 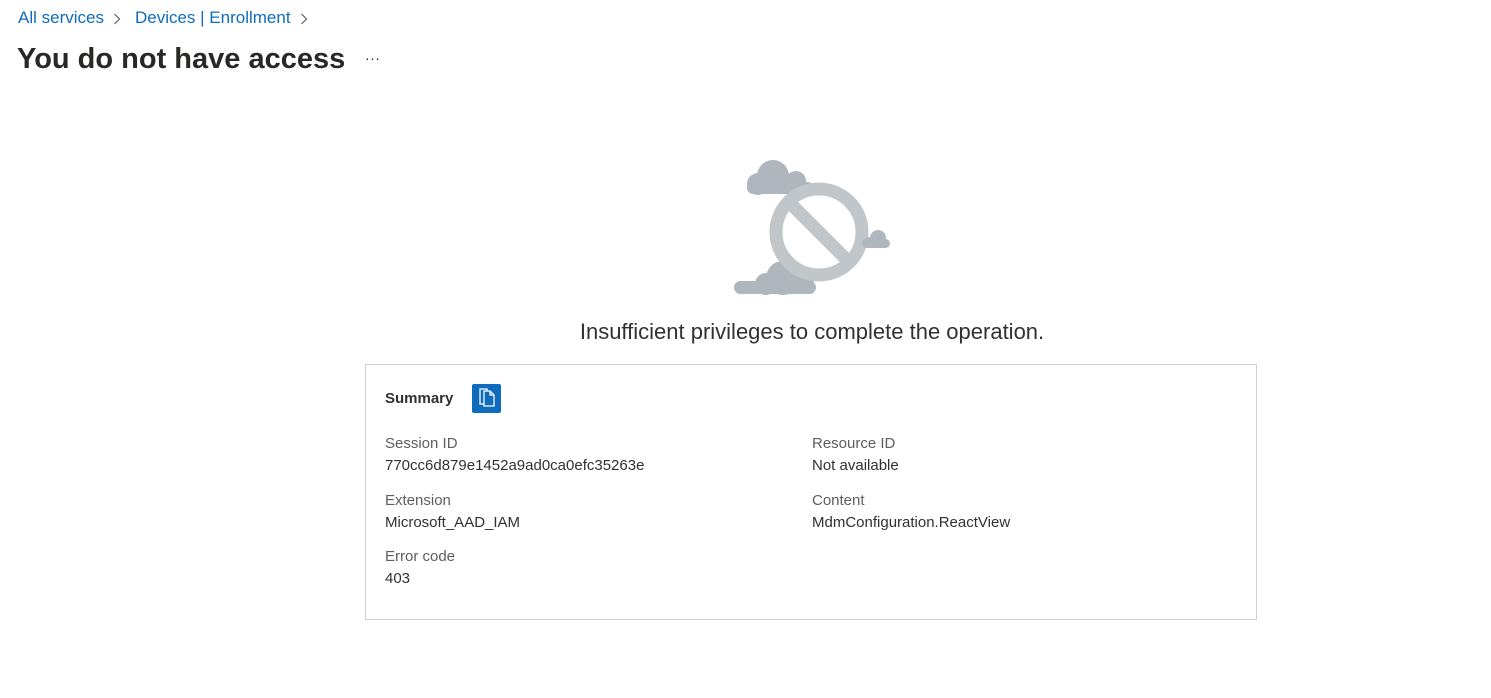 I want to click on breadcrumb-all-services-link: All services, so click(x=61, y=18).